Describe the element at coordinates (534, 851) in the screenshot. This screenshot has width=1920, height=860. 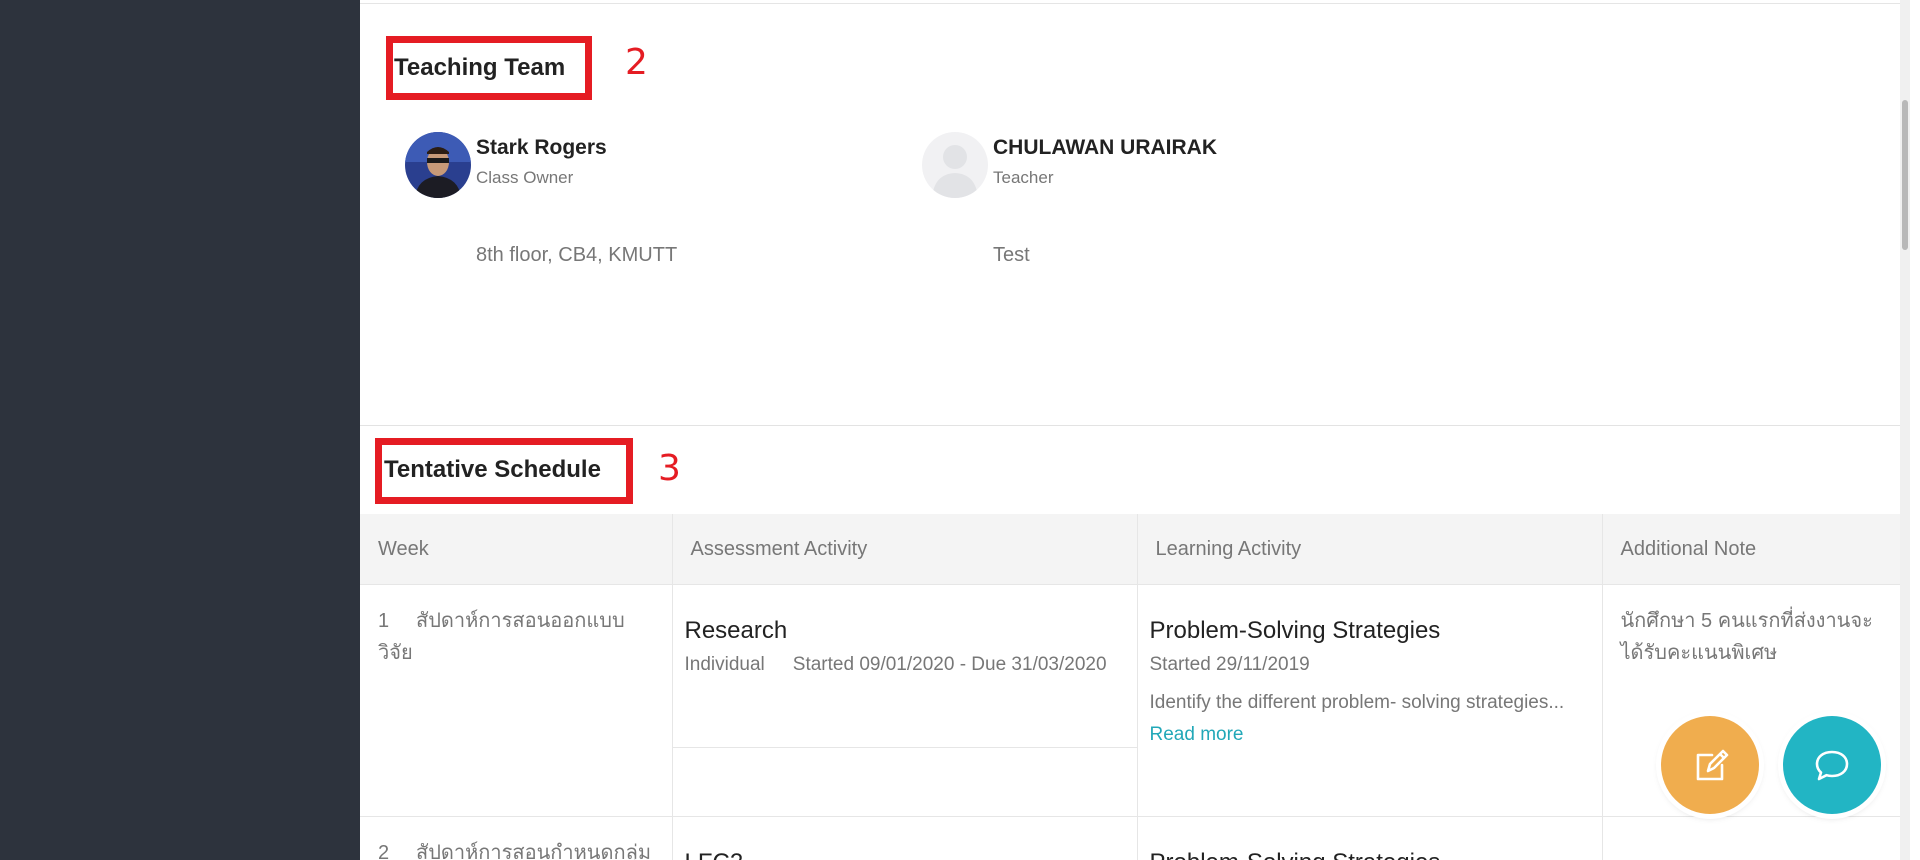
I see `week-label: สัปดาห์การสอนกำหนดกลุ่ม` at that location.